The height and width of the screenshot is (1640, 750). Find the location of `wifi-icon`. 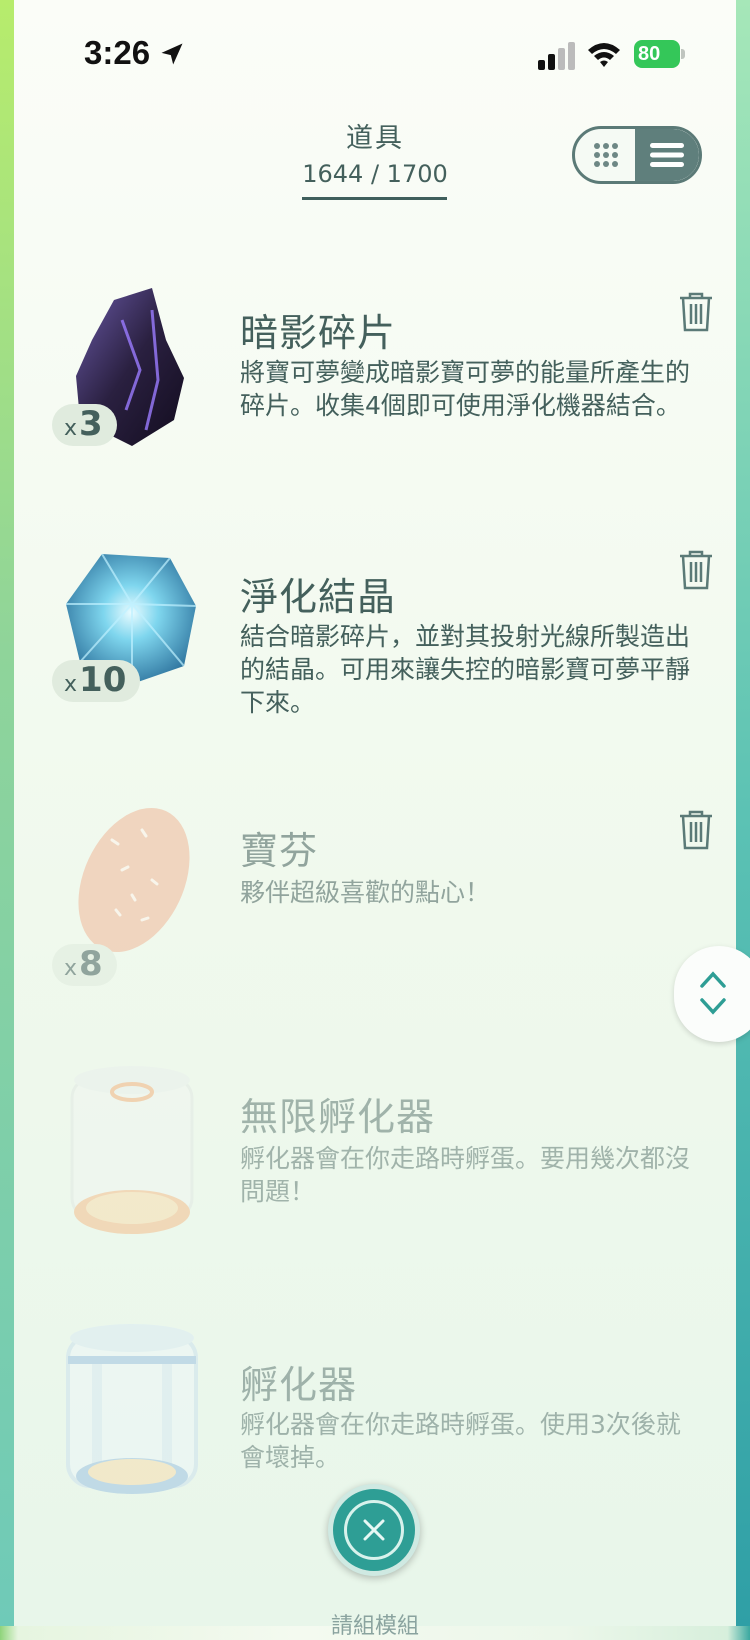

wifi-icon is located at coordinates (604, 55).